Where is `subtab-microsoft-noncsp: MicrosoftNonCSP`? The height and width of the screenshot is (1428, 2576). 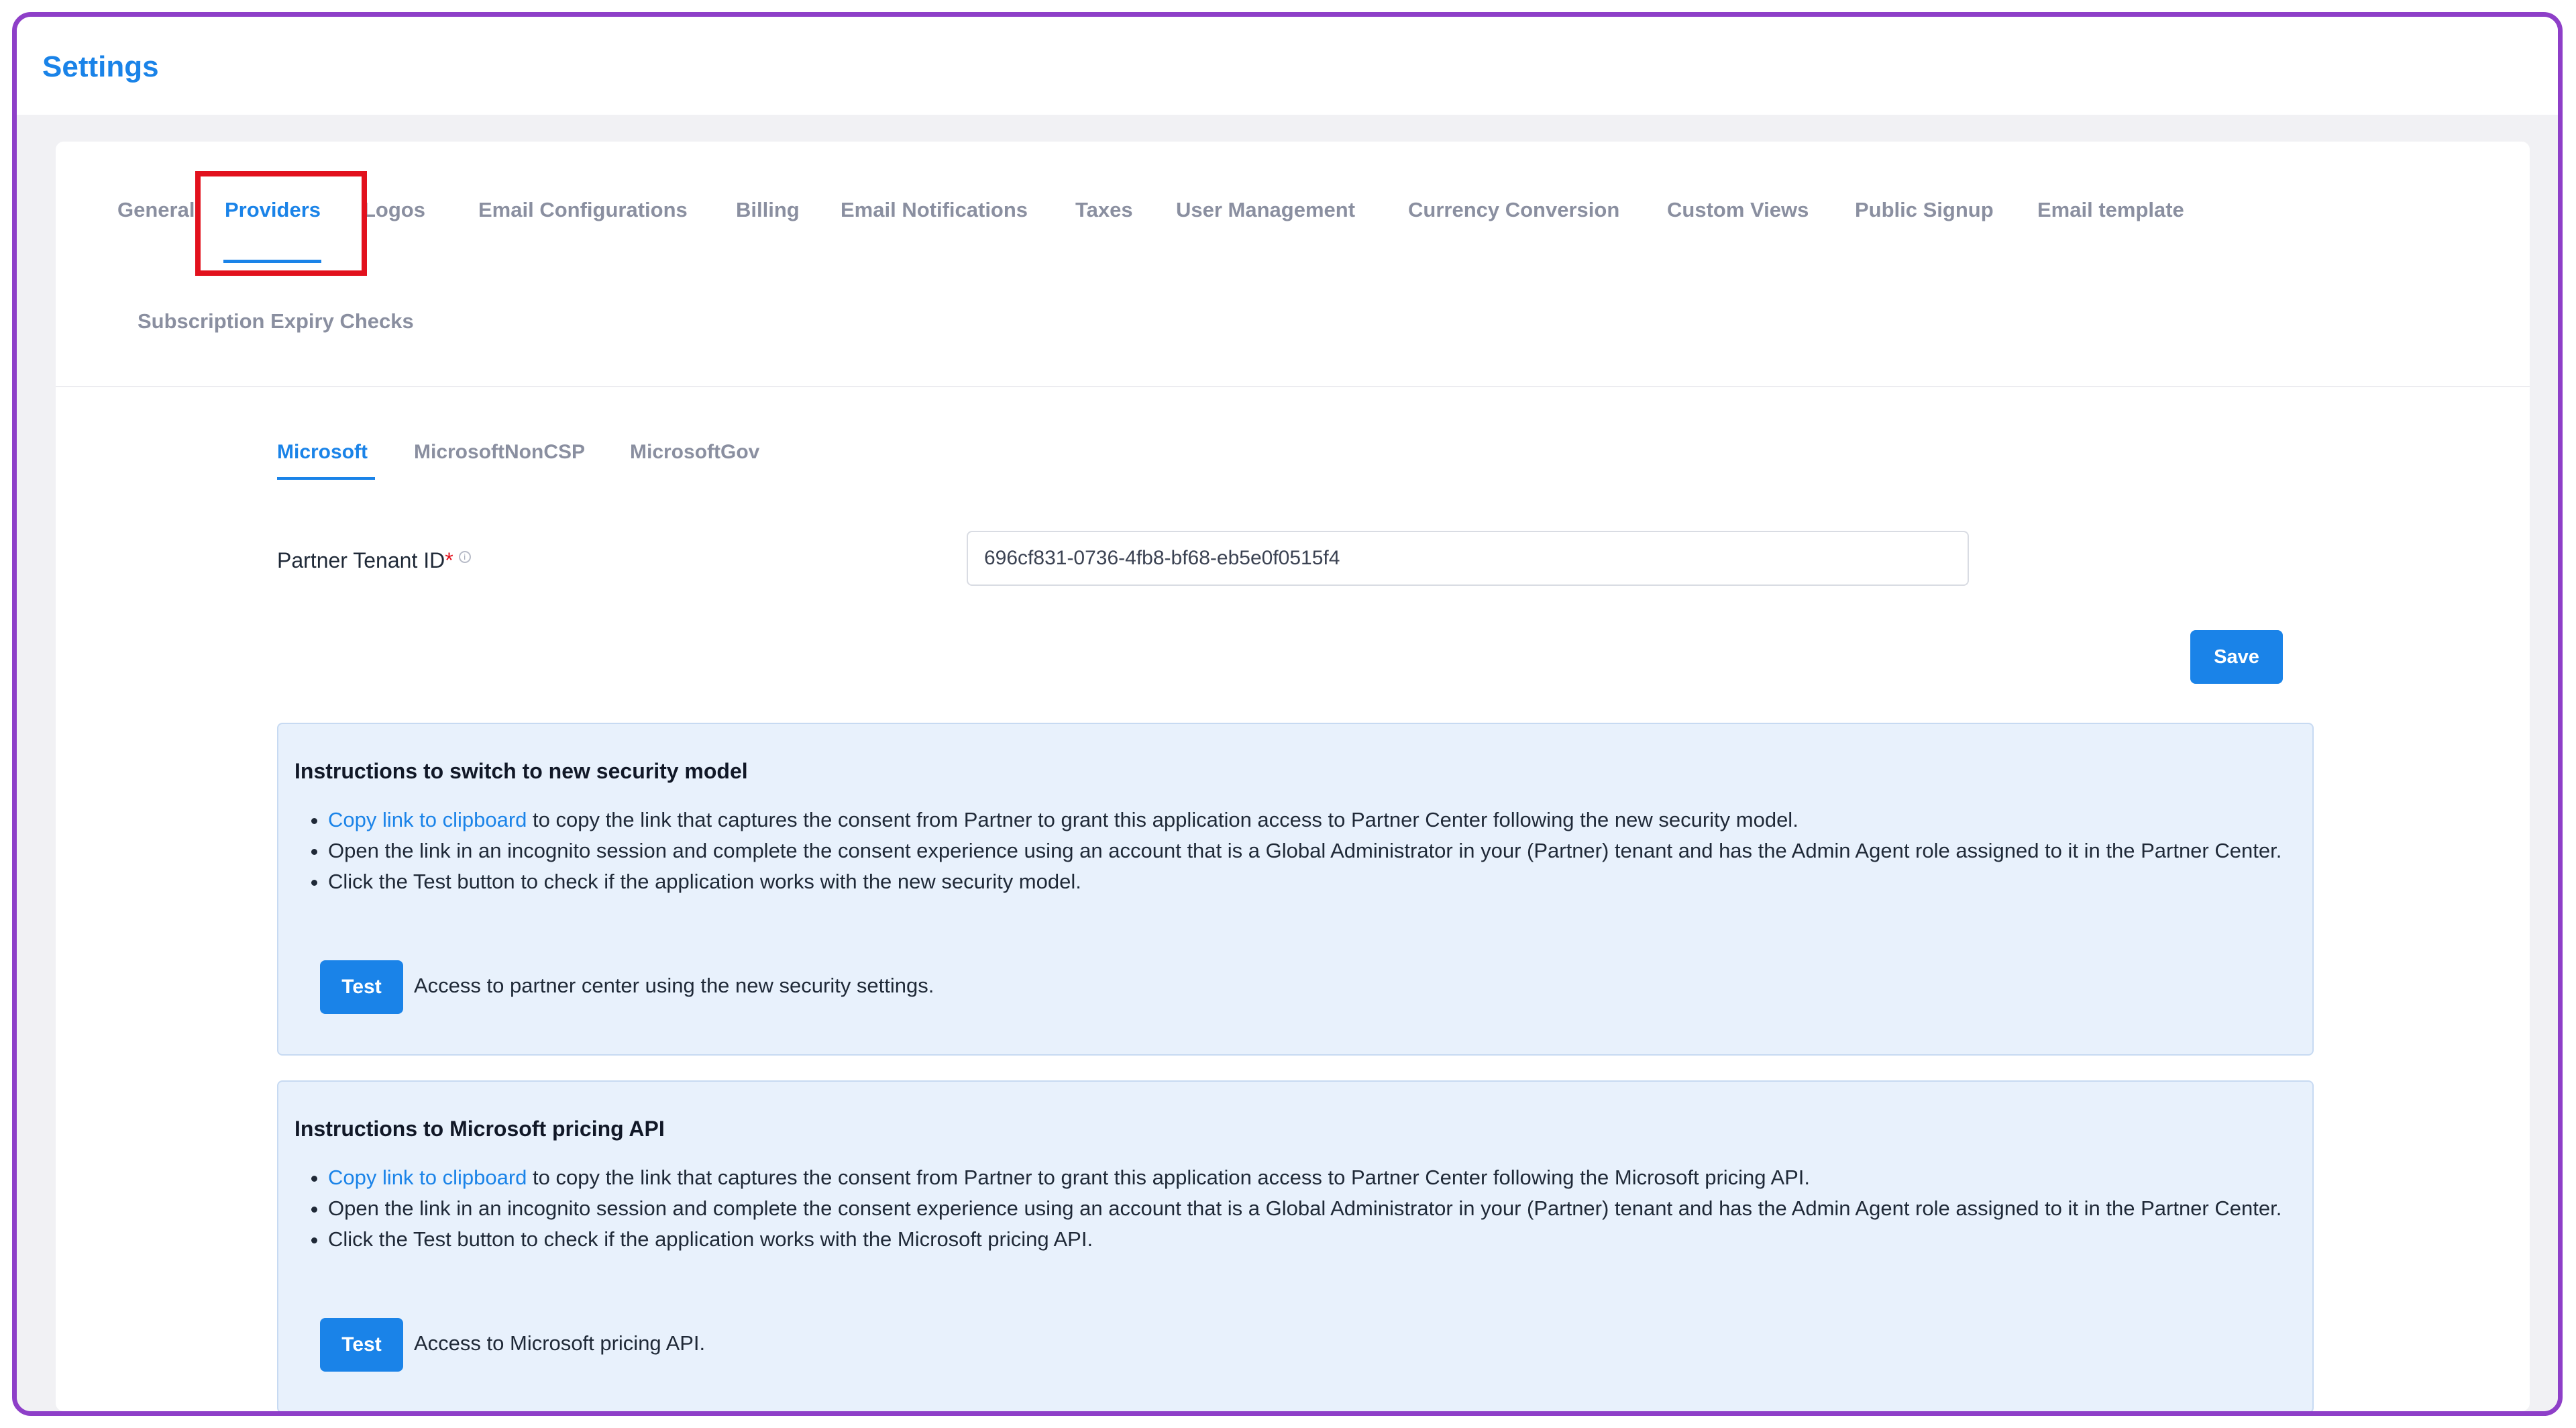 subtab-microsoft-noncsp: MicrosoftNonCSP is located at coordinates (499, 452).